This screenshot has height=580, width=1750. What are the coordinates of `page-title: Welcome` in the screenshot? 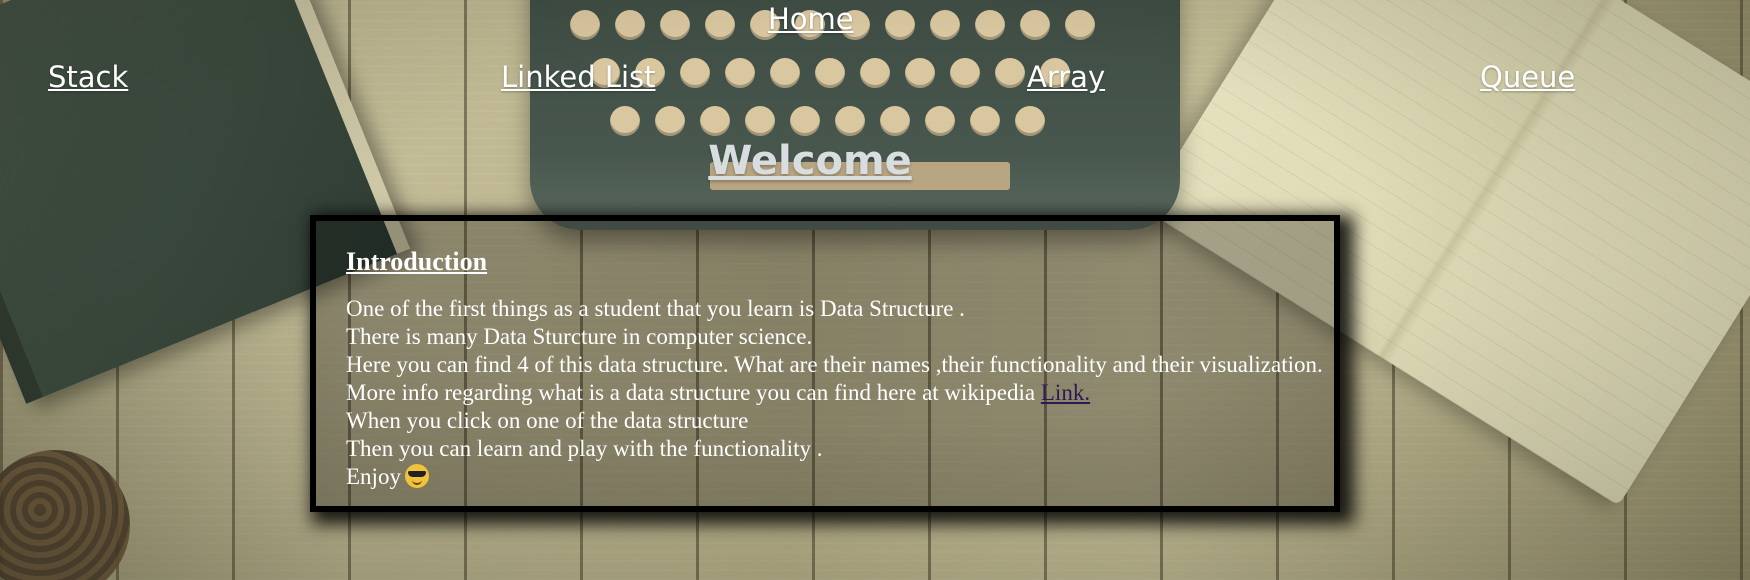 It's located at (810, 161).